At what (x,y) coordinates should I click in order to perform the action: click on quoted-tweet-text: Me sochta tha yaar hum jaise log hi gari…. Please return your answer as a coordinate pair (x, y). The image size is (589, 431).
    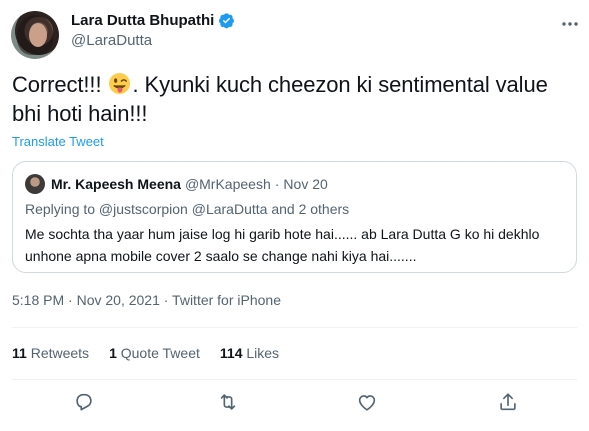
    Looking at the image, I should click on (282, 245).